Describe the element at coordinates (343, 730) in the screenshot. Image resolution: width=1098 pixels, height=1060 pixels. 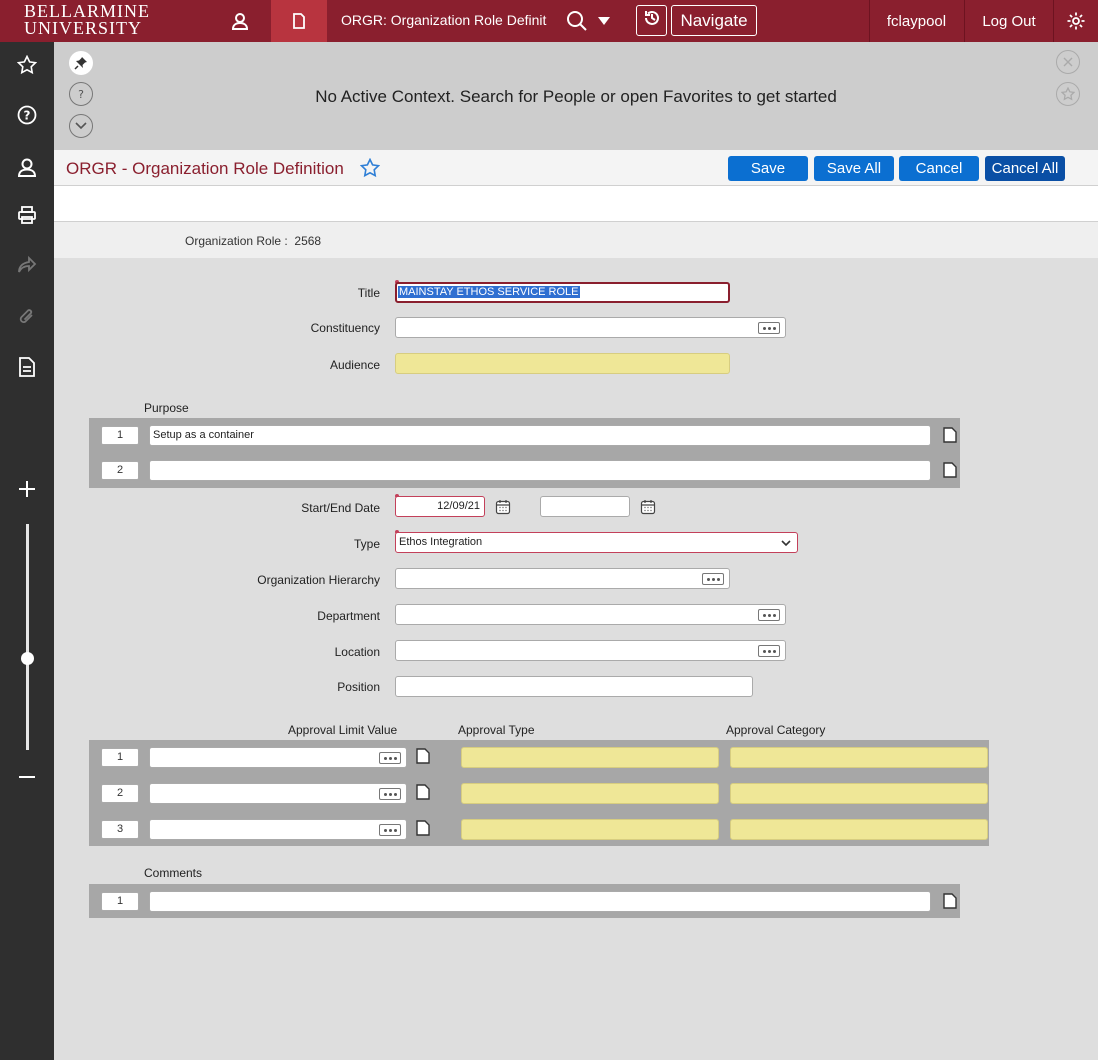
I see `approval-limit-header: Approval Limit Value` at that location.